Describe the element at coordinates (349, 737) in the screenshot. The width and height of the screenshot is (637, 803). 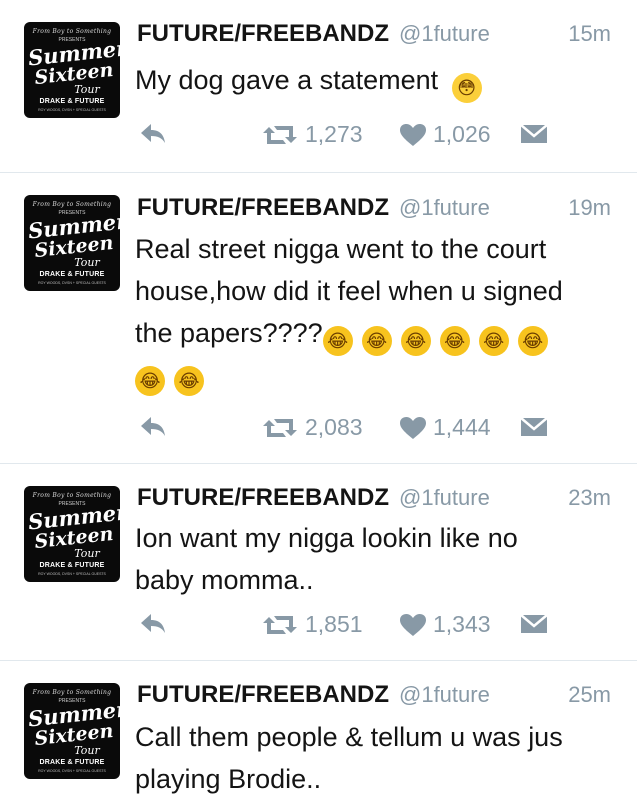
I see `tweet-text-line: Call them people & tellum u was jus` at that location.